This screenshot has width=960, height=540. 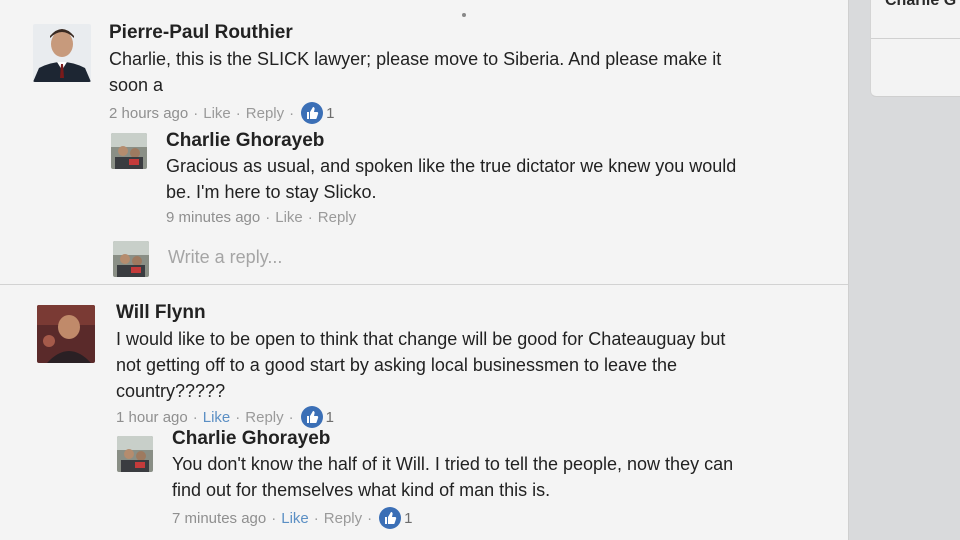 I want to click on man-in-suit-avatar-icon, so click(x=62, y=53).